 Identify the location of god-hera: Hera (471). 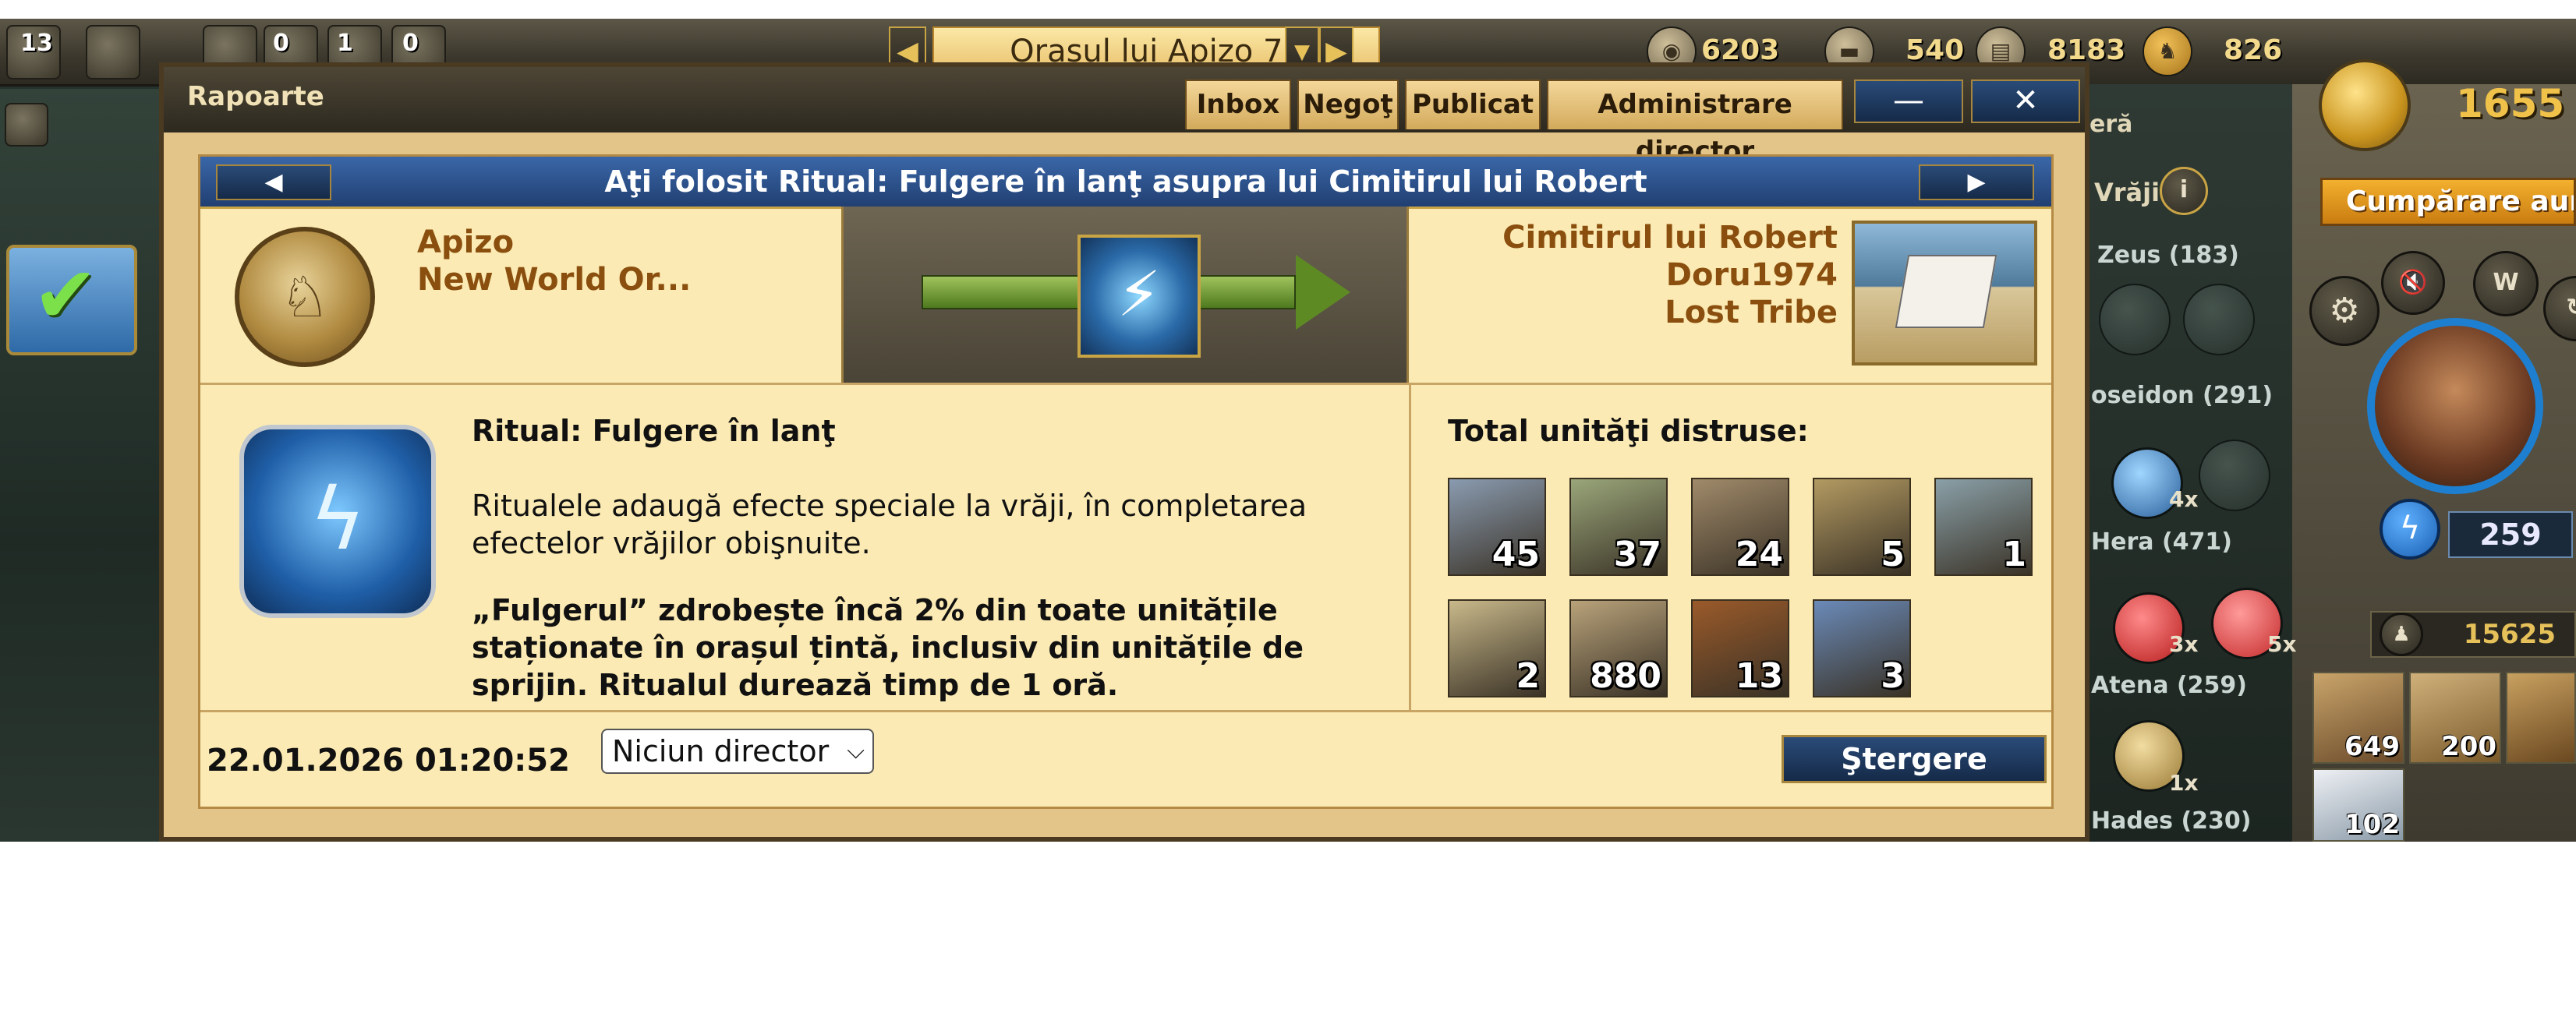
(2161, 542).